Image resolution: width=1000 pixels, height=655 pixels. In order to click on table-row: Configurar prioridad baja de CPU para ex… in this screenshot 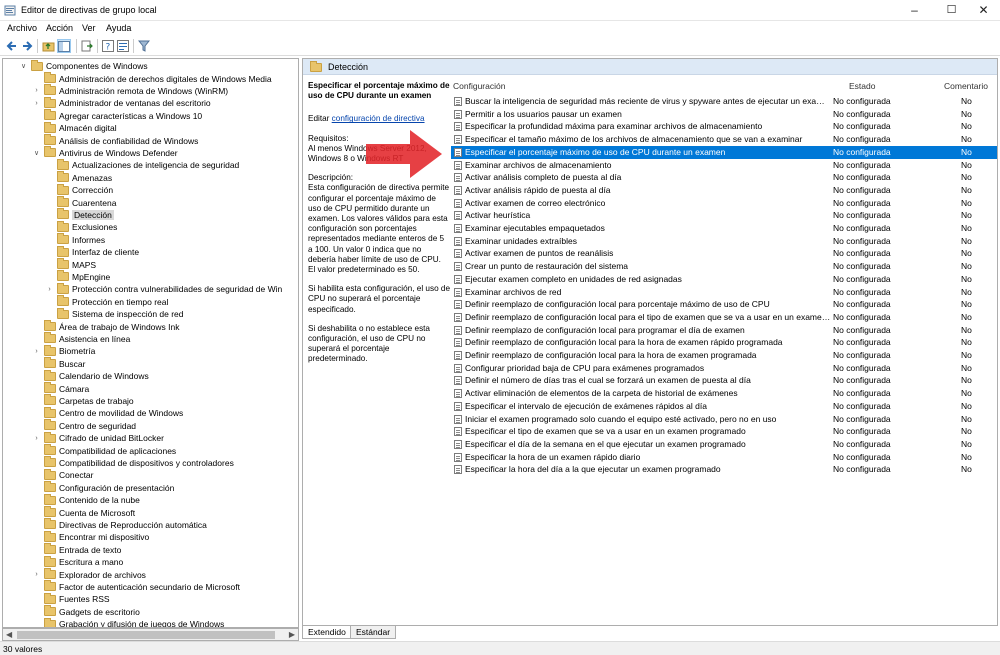, I will do `click(724, 368)`.